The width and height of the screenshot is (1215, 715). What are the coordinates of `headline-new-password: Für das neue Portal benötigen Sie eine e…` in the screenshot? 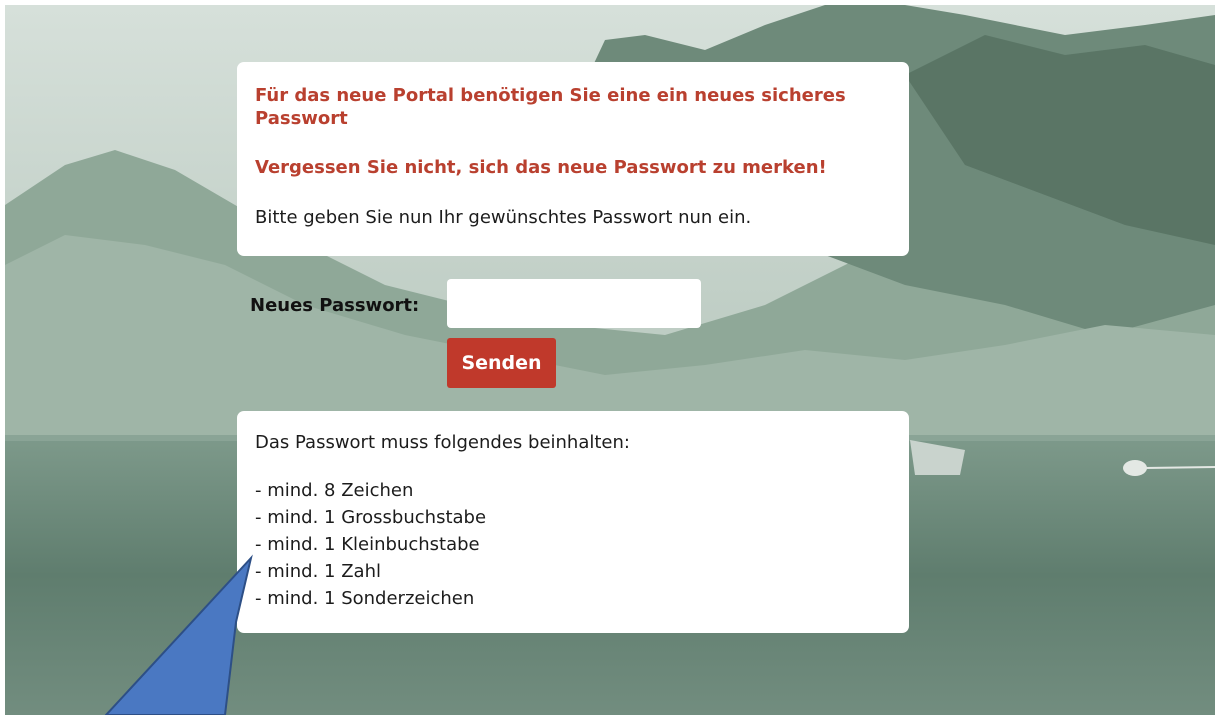 It's located at (550, 107).